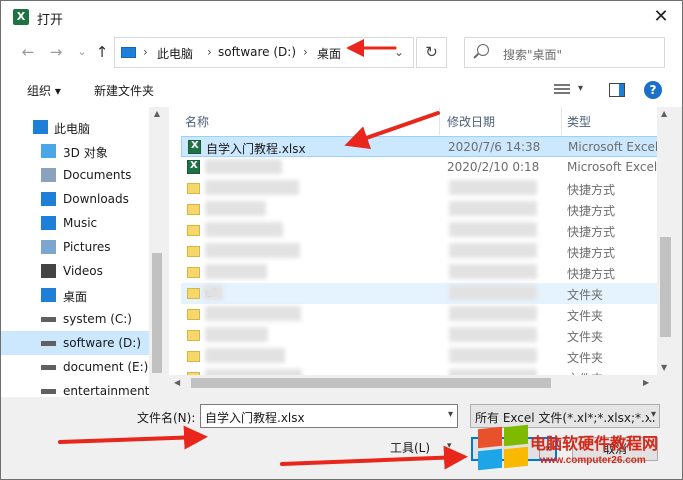 This screenshot has width=683, height=480. Describe the element at coordinates (653, 90) in the screenshot. I see `help-button: ?` at that location.